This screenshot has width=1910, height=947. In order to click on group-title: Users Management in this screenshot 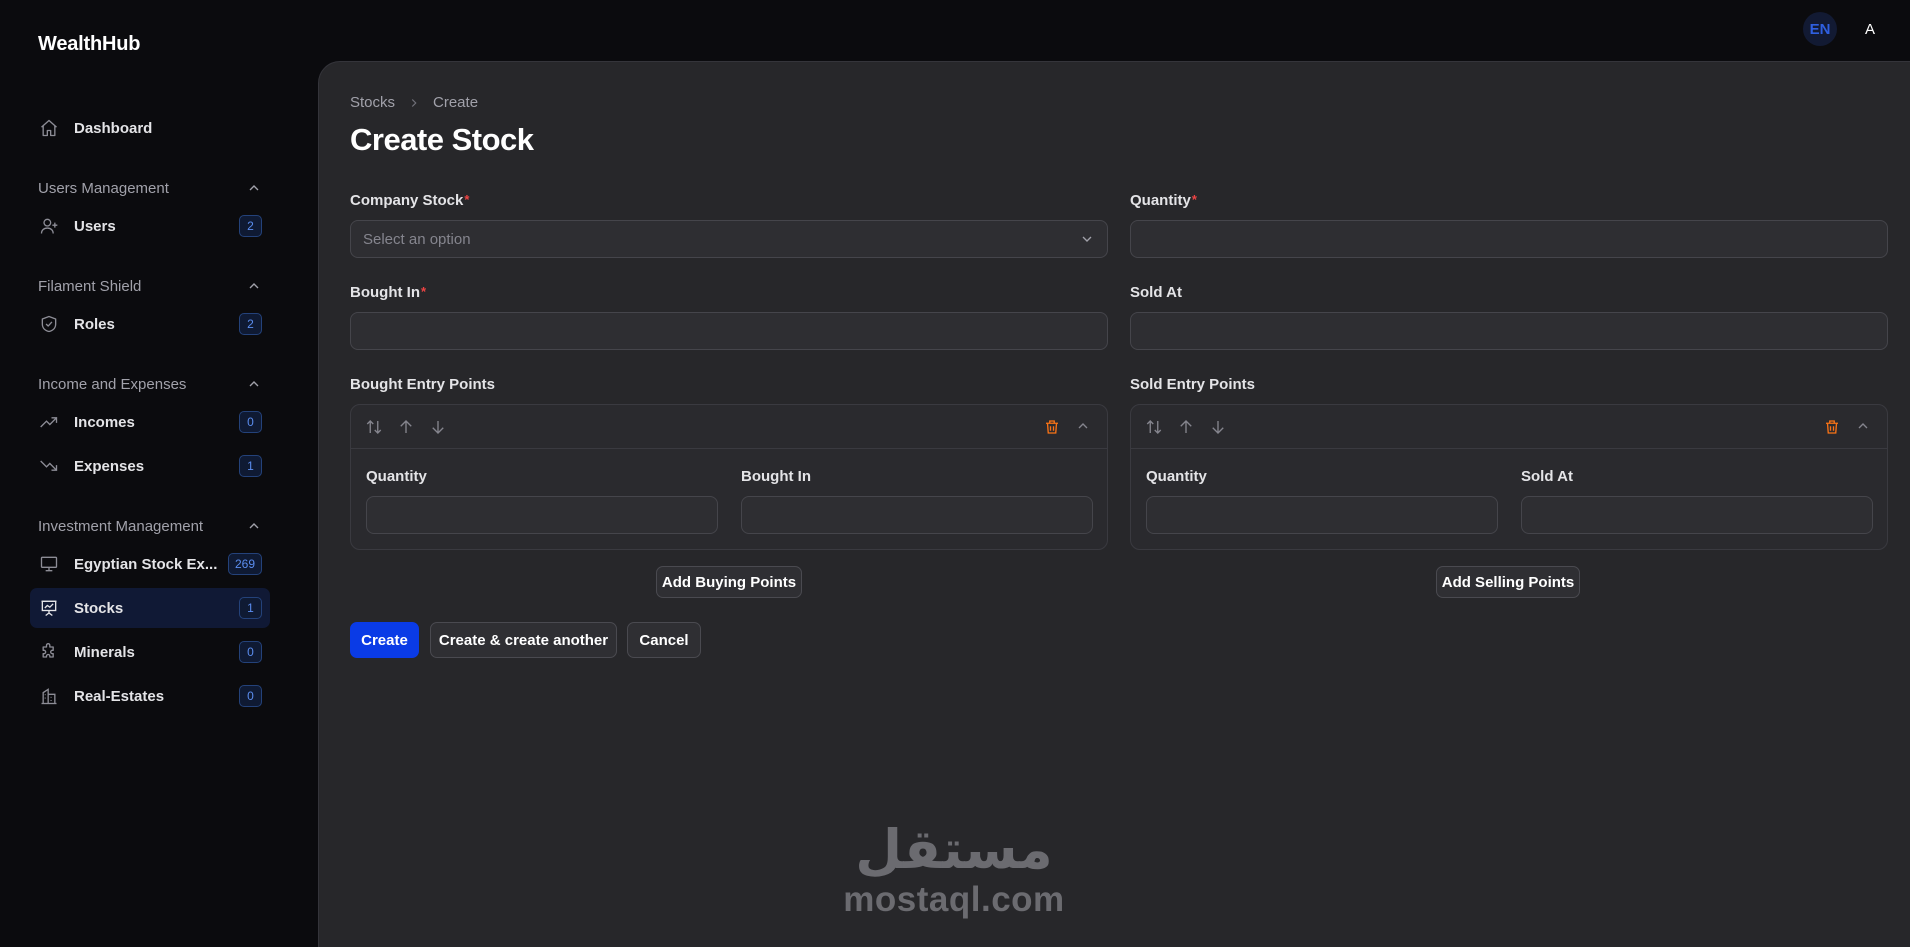, I will do `click(103, 188)`.